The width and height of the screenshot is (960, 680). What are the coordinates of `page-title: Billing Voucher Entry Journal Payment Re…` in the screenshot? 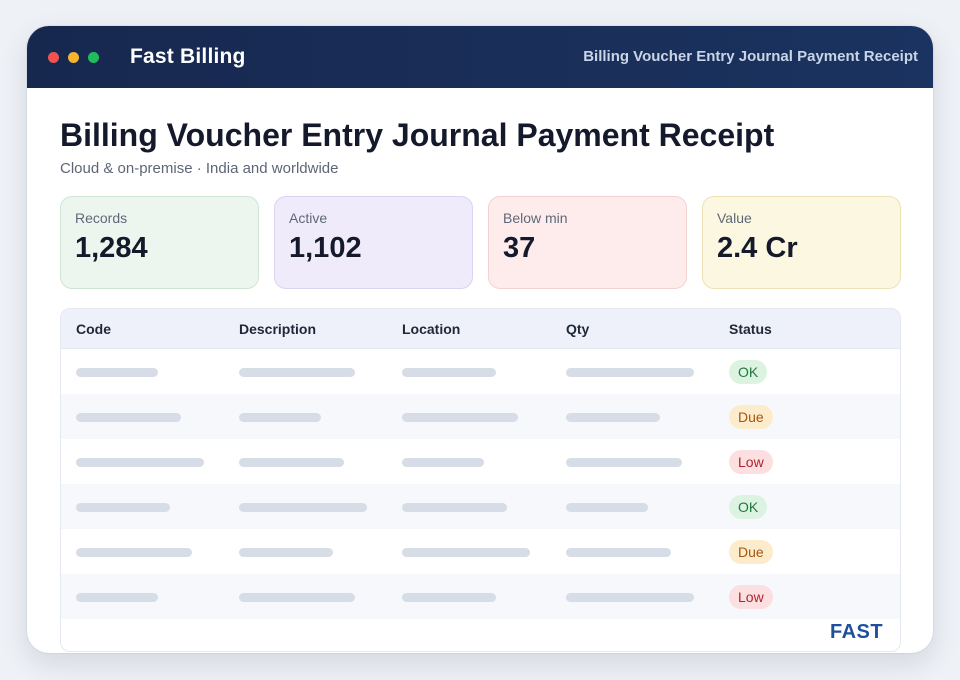 It's located at (417, 135).